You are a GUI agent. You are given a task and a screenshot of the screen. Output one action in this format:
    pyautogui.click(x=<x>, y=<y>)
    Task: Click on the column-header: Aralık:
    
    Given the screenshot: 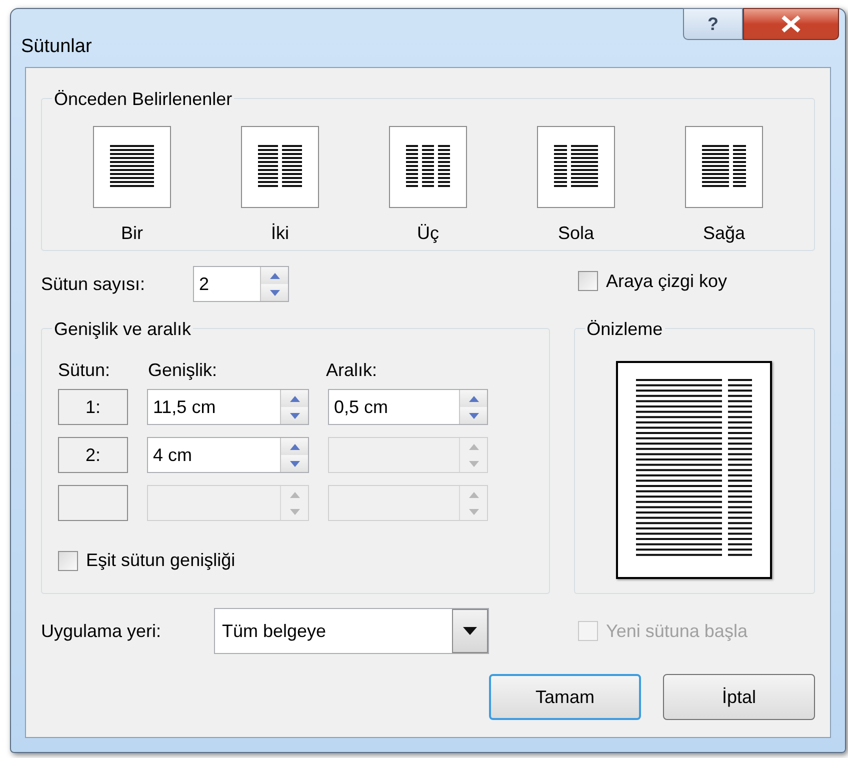 What is the action you would take?
    pyautogui.click(x=352, y=370)
    